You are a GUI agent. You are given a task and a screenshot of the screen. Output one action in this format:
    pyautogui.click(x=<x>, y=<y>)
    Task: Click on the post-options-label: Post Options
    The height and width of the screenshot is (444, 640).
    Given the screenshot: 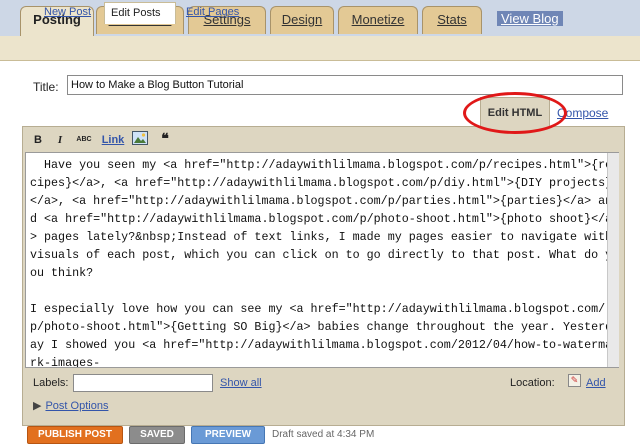 What is the action you would take?
    pyautogui.click(x=77, y=406)
    